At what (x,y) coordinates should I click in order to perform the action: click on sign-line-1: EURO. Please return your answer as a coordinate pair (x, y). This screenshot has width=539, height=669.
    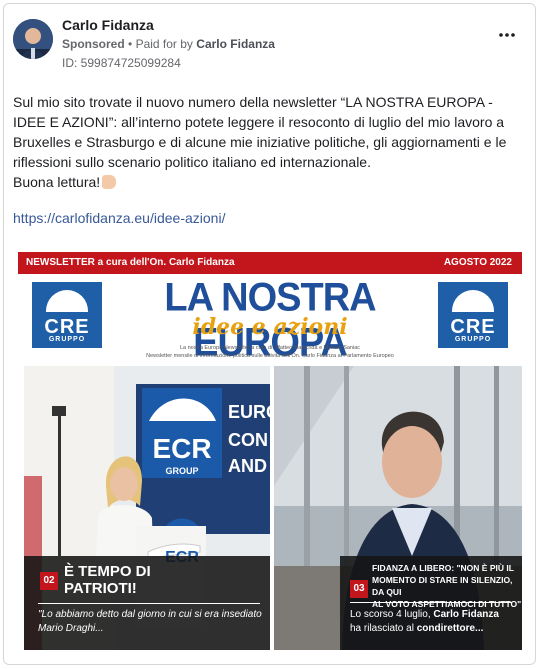
    Looking at the image, I should click on (249, 412).